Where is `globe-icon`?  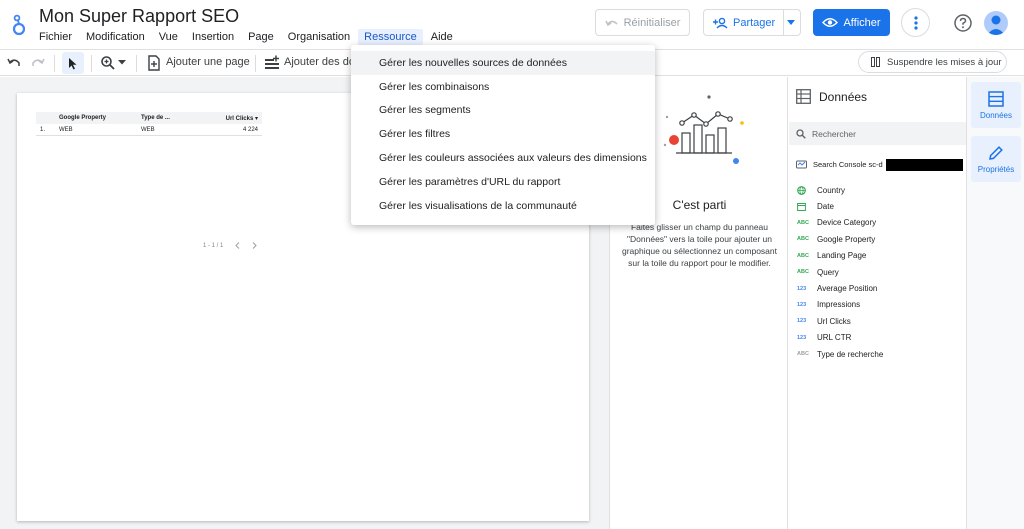 globe-icon is located at coordinates (807, 190).